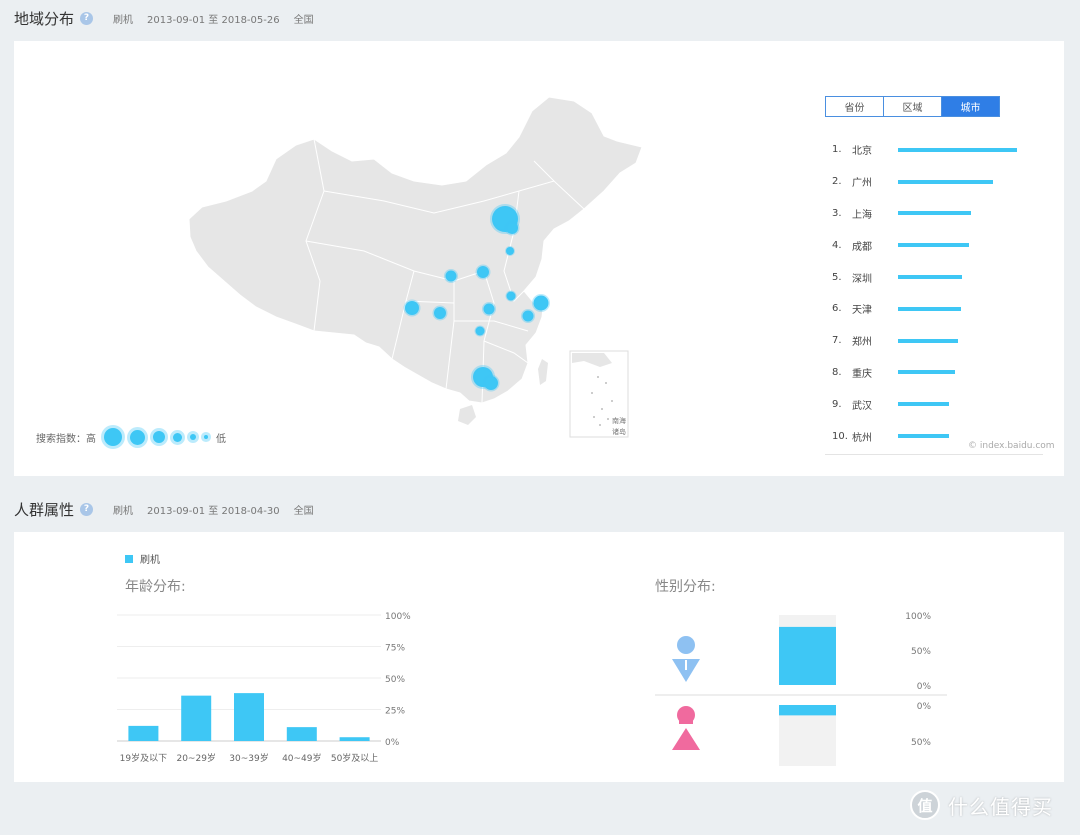  Describe the element at coordinates (862, 279) in the screenshot. I see `ranking-city: 深圳` at that location.